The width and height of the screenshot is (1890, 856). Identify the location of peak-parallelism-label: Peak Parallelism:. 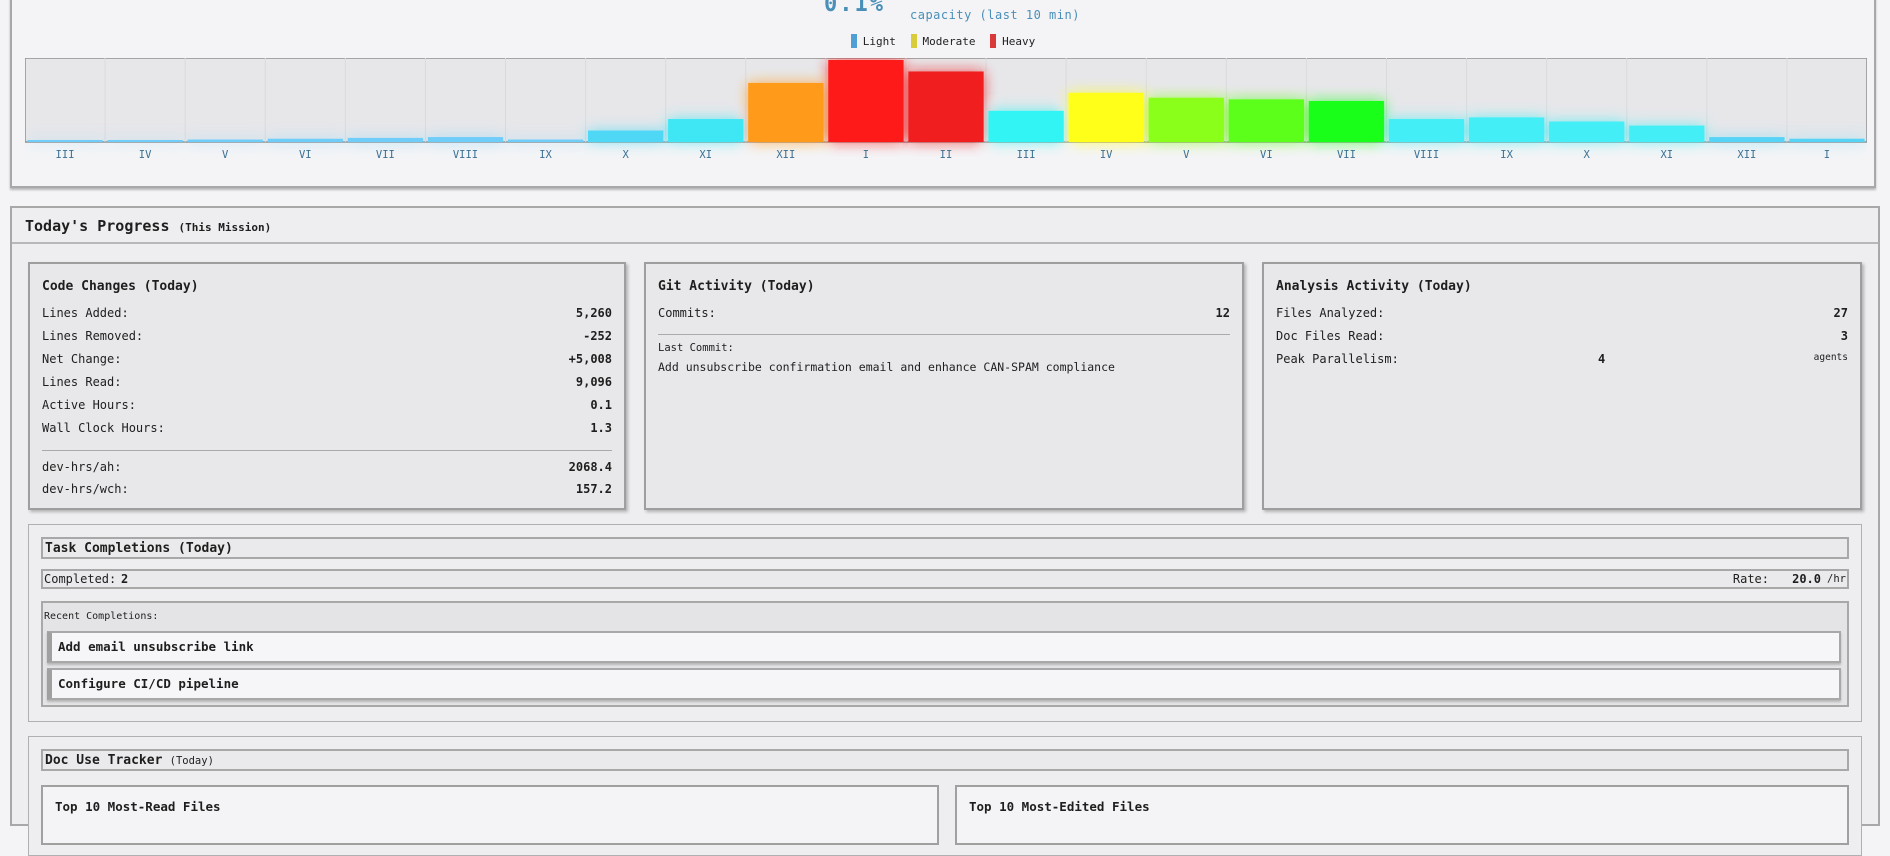
(1337, 359).